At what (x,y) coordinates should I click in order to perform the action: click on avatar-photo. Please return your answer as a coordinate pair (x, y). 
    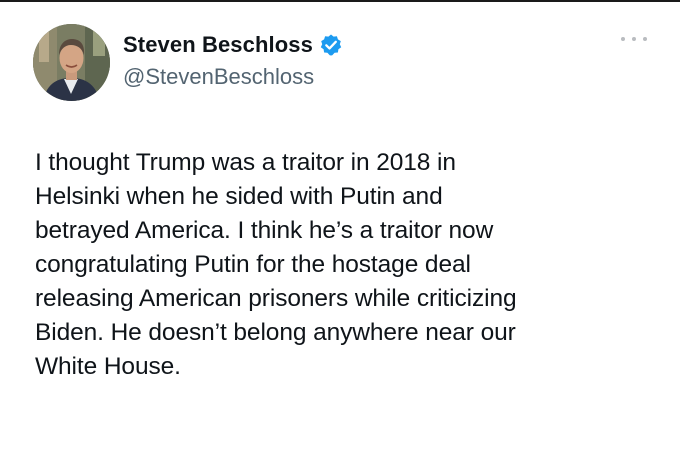
    Looking at the image, I should click on (71, 62).